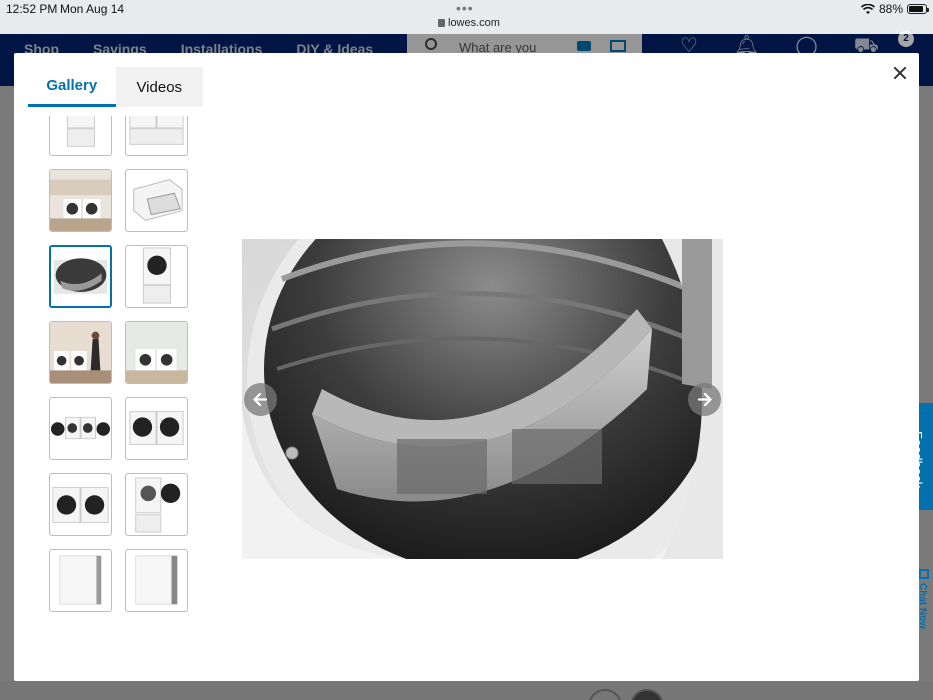 This screenshot has height=700, width=933. What do you see at coordinates (160, 87) in the screenshot?
I see `tab-videos: Videos` at bounding box center [160, 87].